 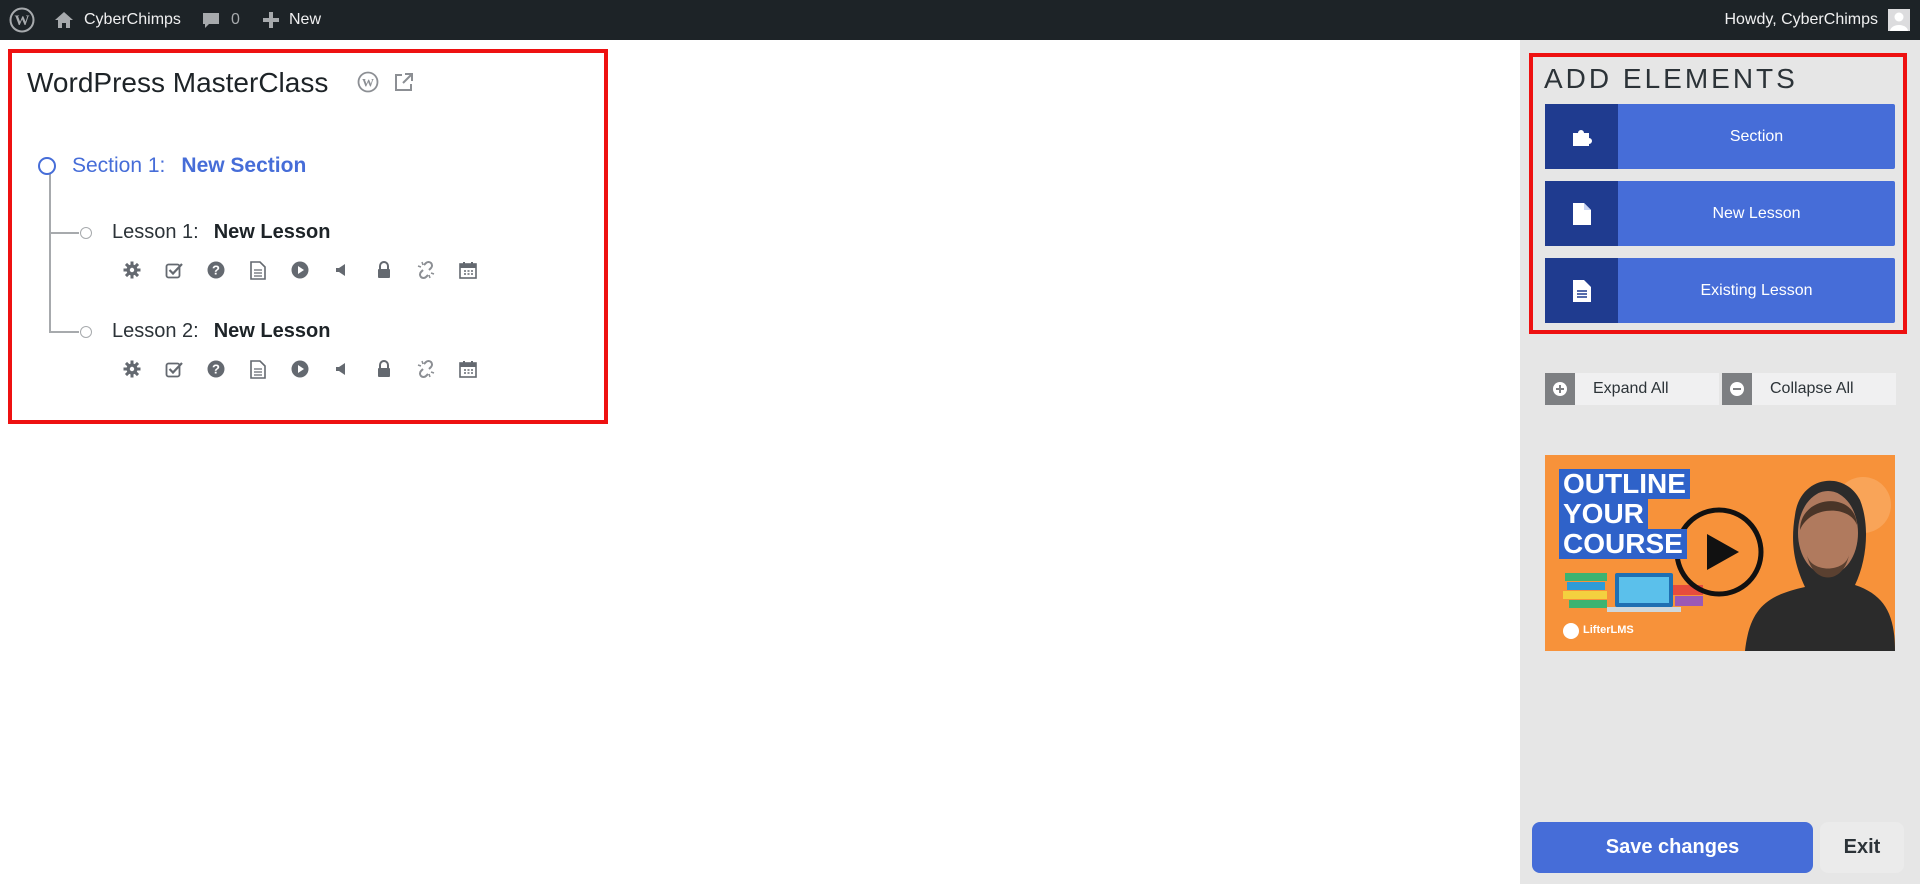 I want to click on lesson-item: Lesson 1: New Lesson, so click(x=221, y=232).